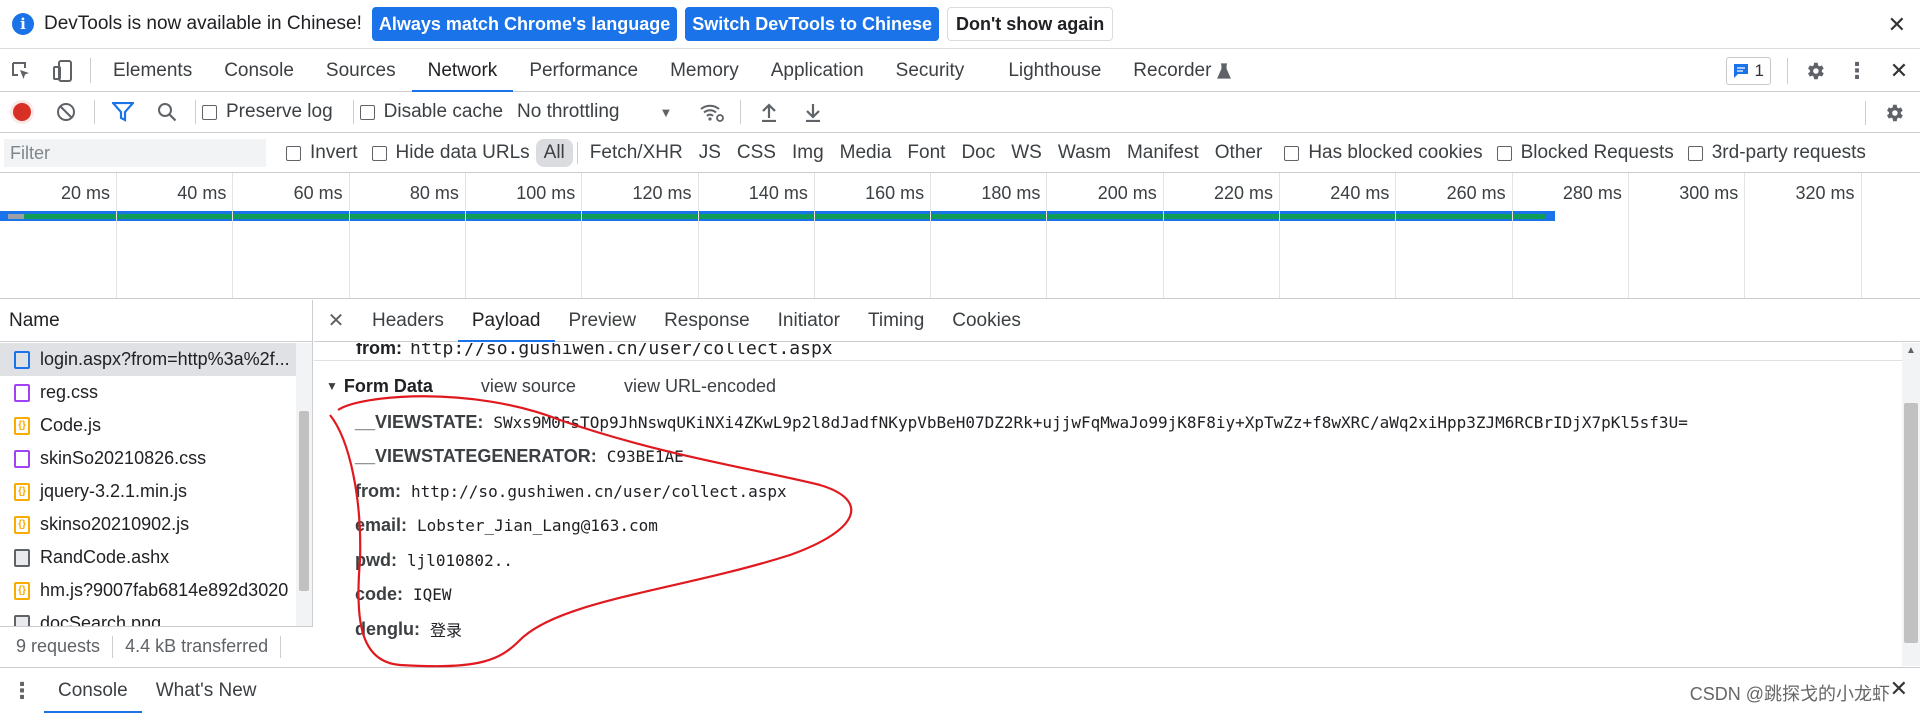 Image resolution: width=1920 pixels, height=713 pixels. I want to click on network-conditions-icon, so click(712, 112).